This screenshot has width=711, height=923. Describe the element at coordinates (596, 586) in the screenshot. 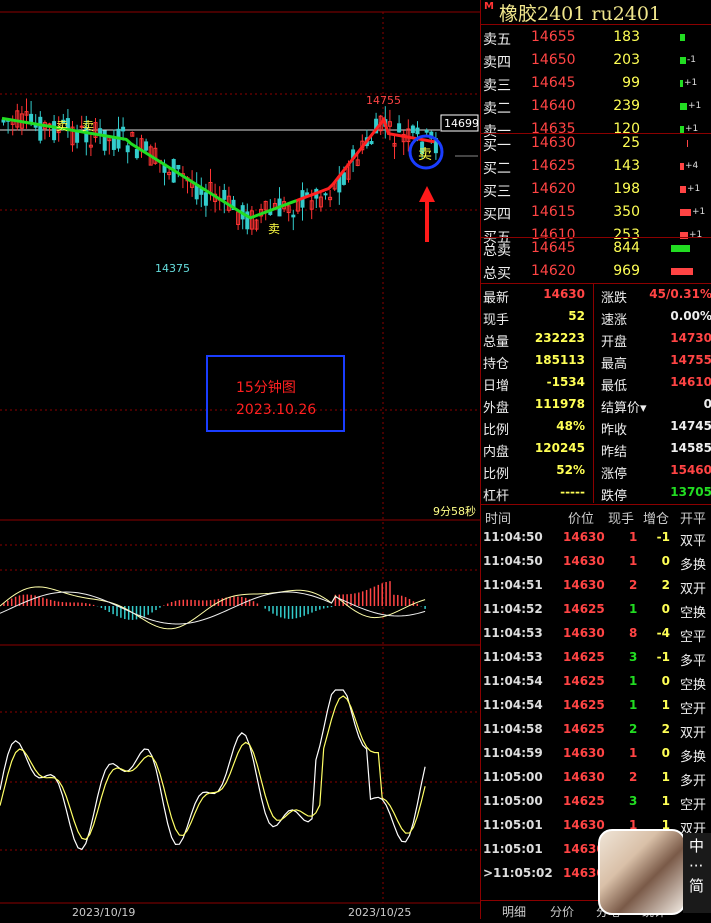

I see `tick-row: 11:04:51 14630 2 2 双开` at that location.